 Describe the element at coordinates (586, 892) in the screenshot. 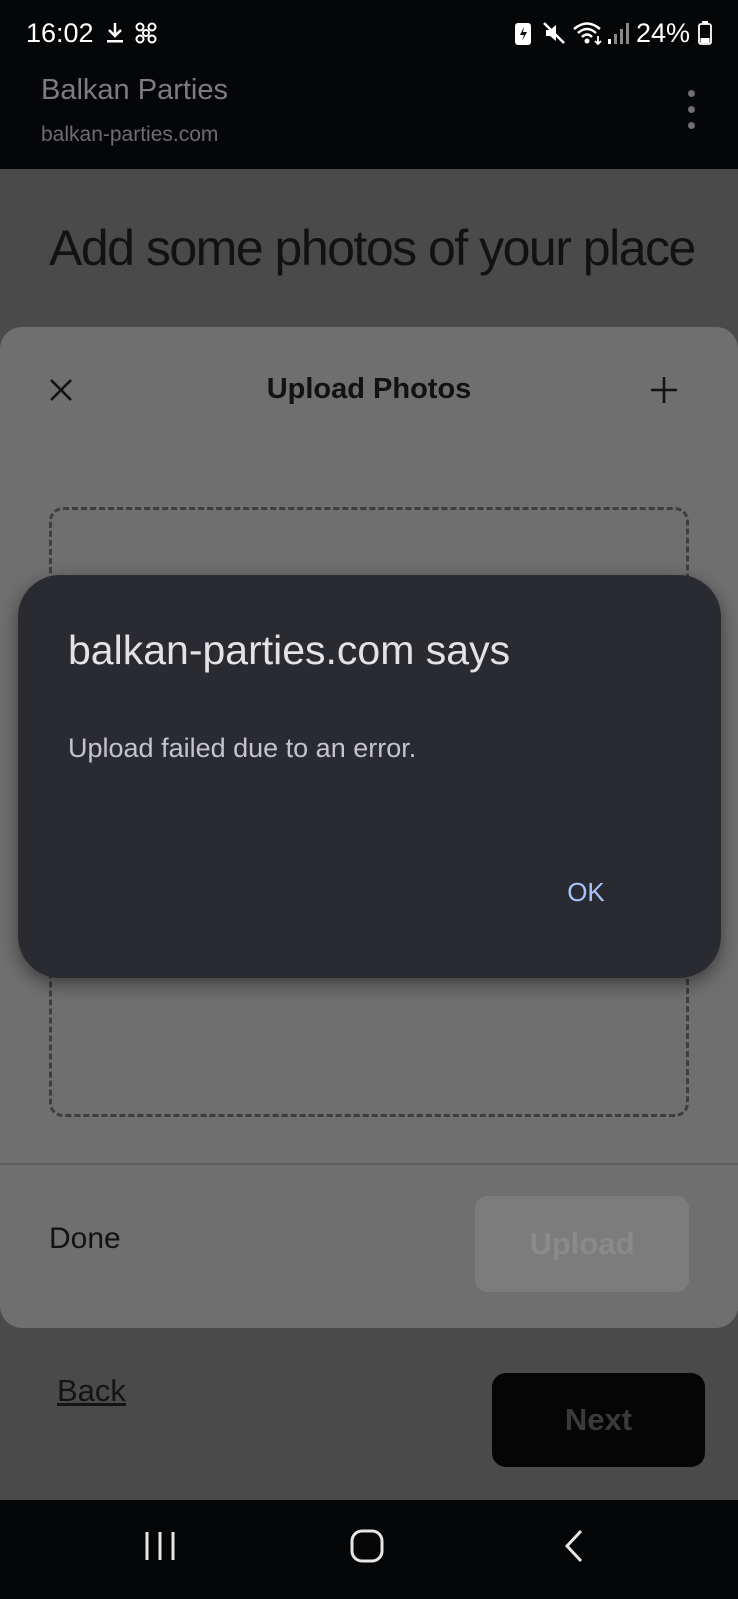

I see `ok-button: OK` at that location.